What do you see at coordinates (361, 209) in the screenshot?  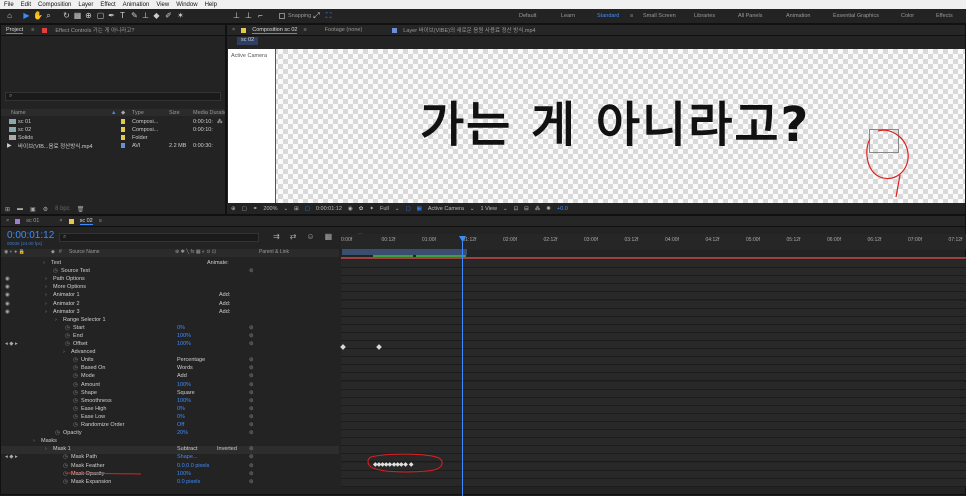 I see `show-channel-icon: ✿` at bounding box center [361, 209].